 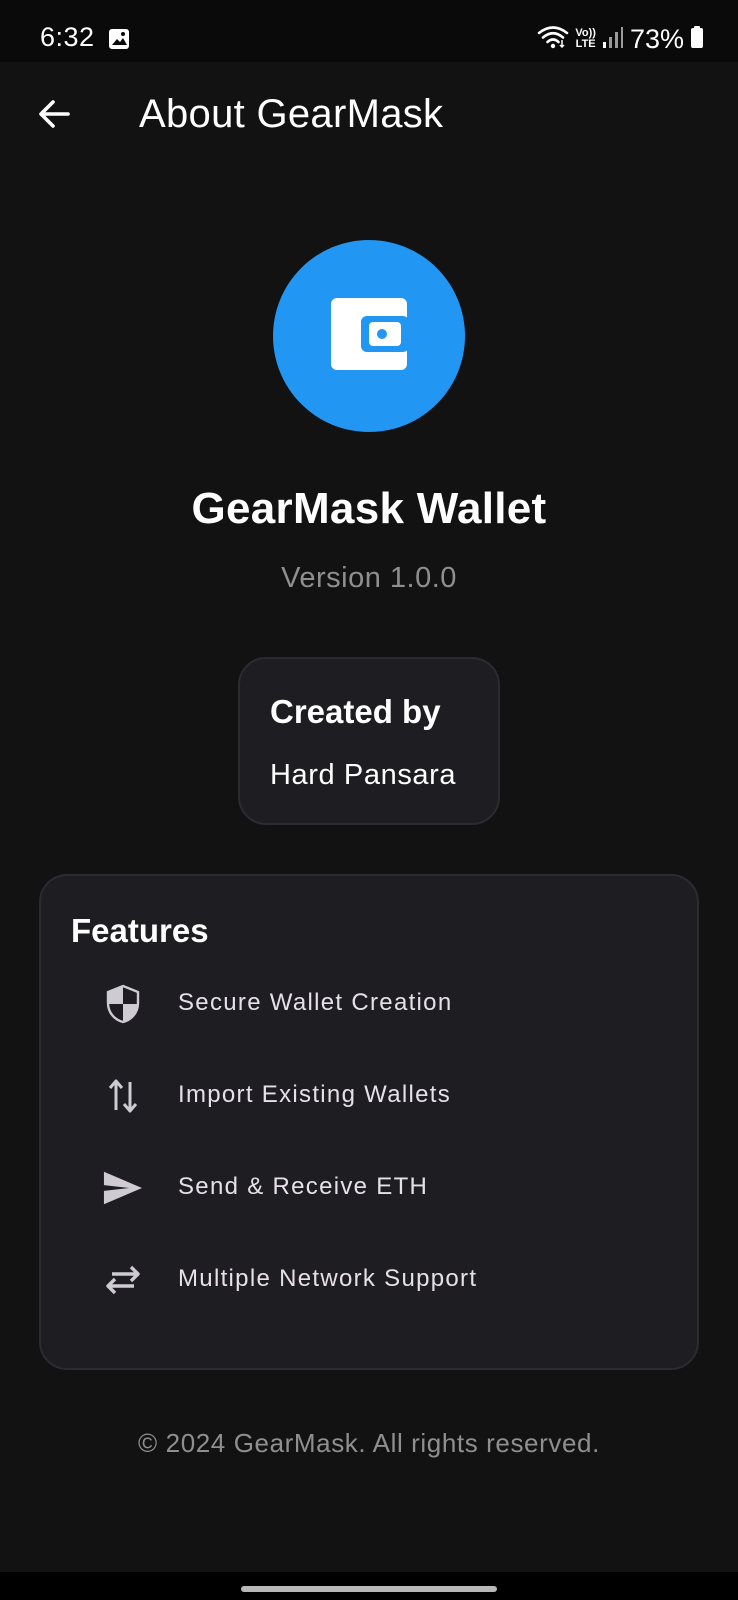 I want to click on feature-label: Secure Wallet Creation, so click(x=315, y=1002).